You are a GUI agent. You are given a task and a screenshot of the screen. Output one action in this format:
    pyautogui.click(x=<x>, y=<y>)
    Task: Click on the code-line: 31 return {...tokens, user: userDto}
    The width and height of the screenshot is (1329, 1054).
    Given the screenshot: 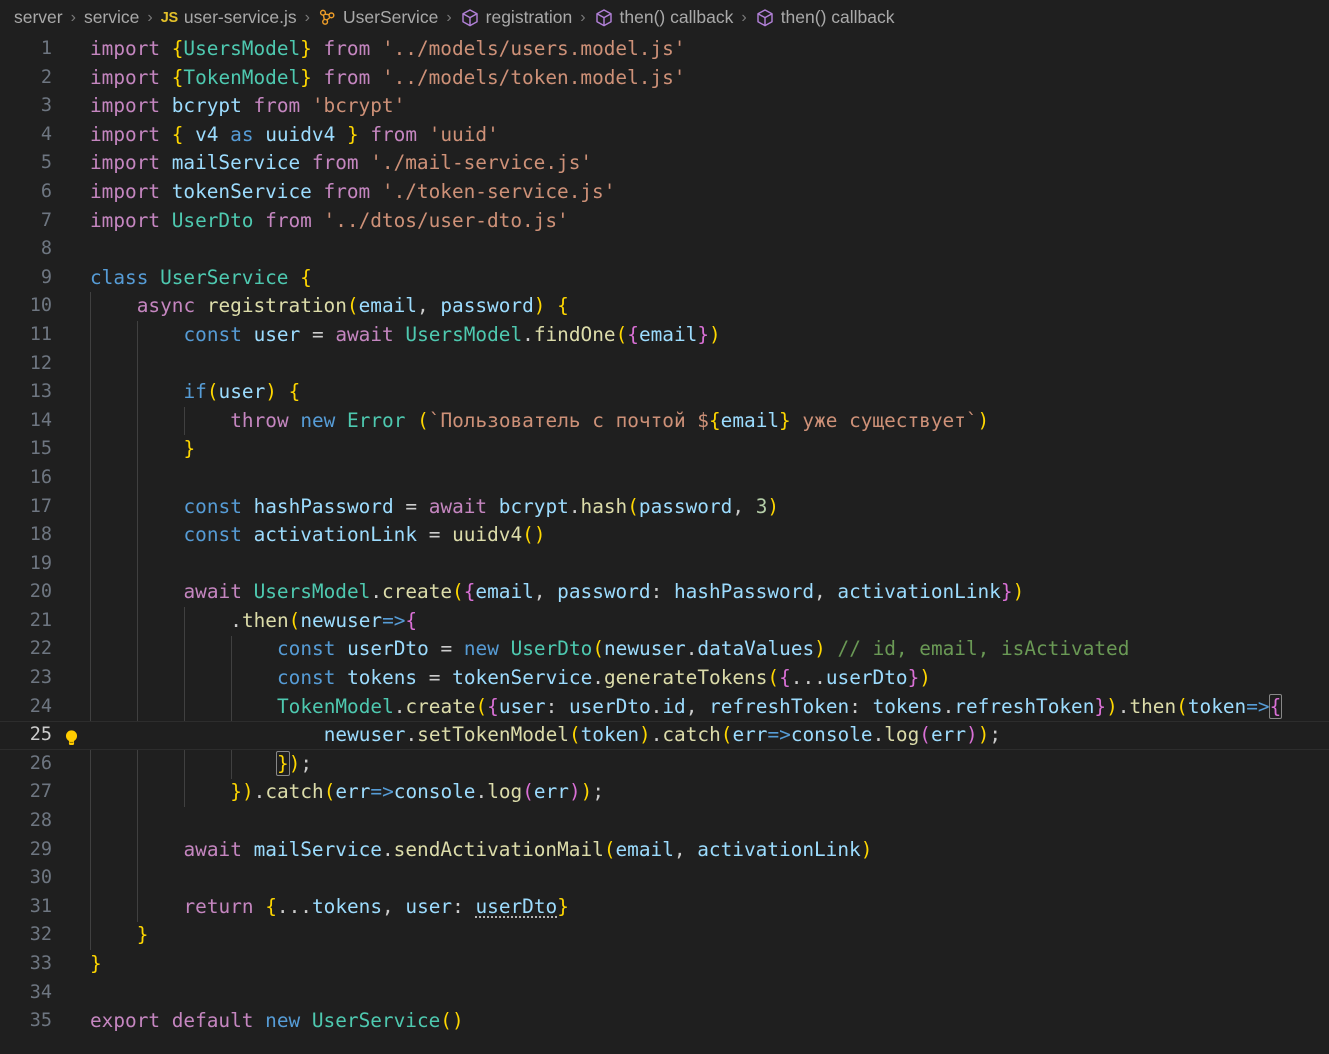 What is the action you would take?
    pyautogui.click(x=664, y=907)
    